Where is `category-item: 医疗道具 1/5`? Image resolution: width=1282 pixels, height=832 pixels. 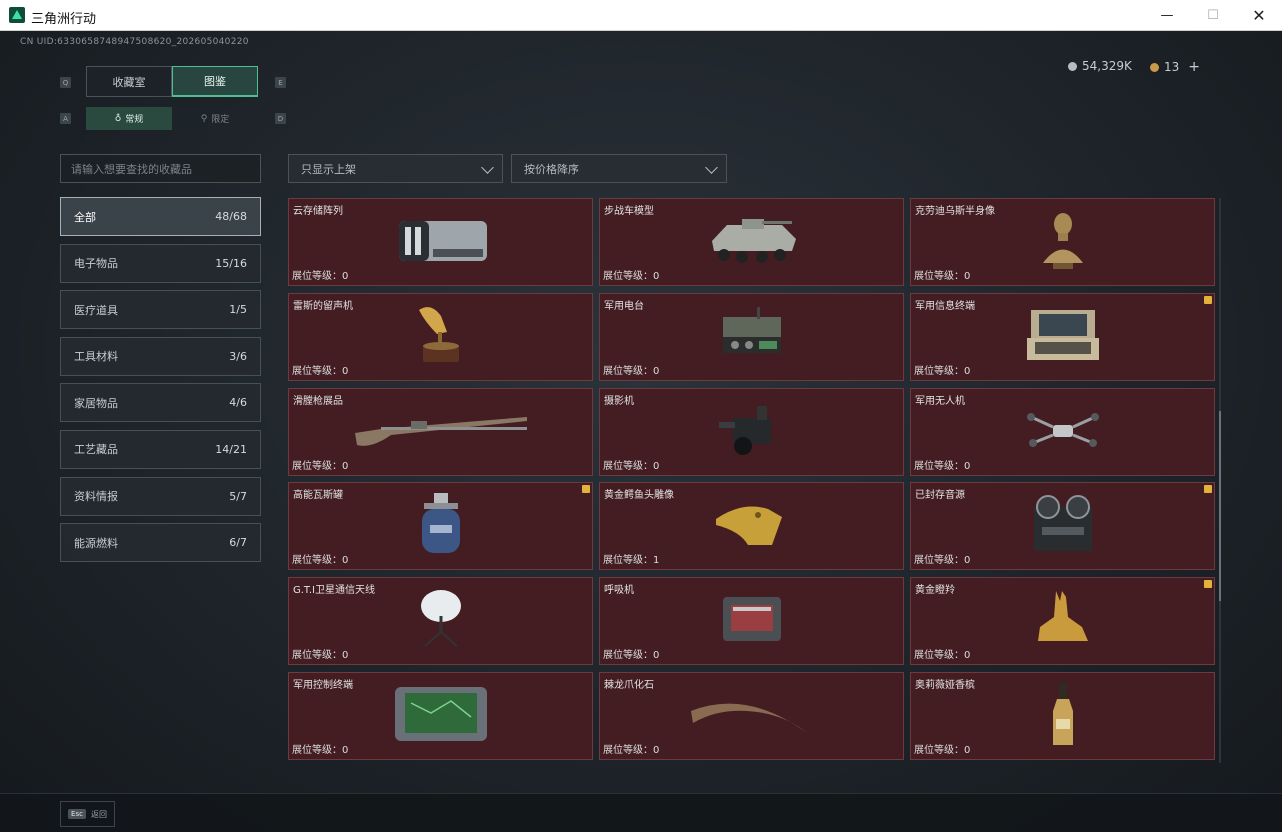
category-item: 医疗道具 1/5 is located at coordinates (160, 310).